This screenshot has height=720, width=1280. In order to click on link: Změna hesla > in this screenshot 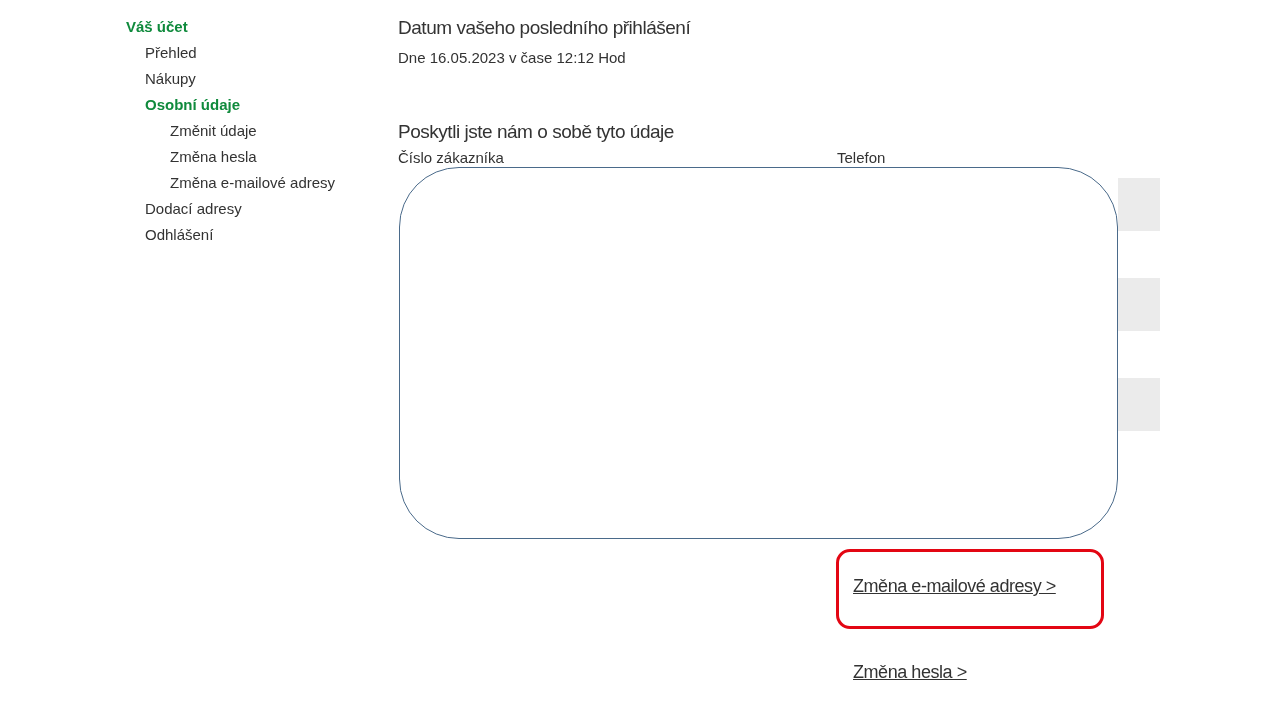, I will do `click(970, 669)`.